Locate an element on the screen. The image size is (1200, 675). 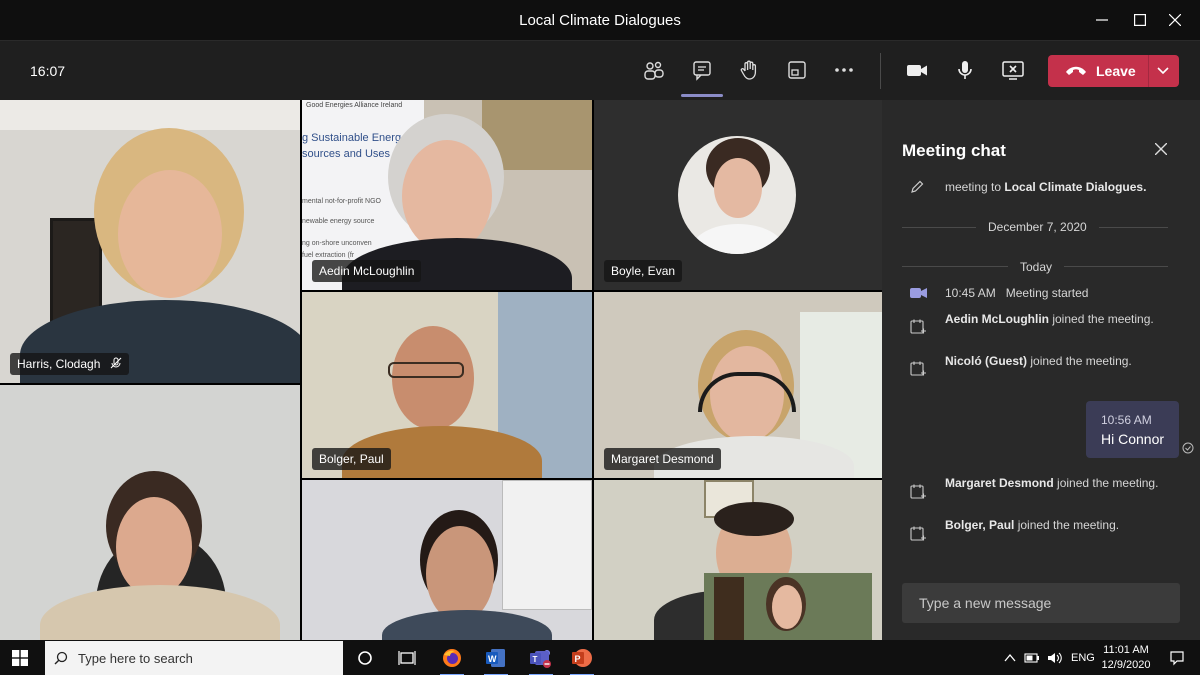
join-message: Nicoló (Guest) joined the meeting. is located at coordinates (1038, 361).